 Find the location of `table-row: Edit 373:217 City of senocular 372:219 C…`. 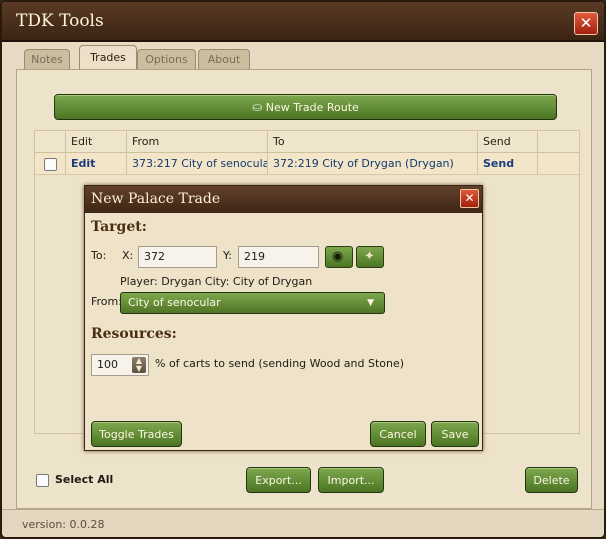

table-row: Edit 373:217 City of senocular 372:219 C… is located at coordinates (307, 164).